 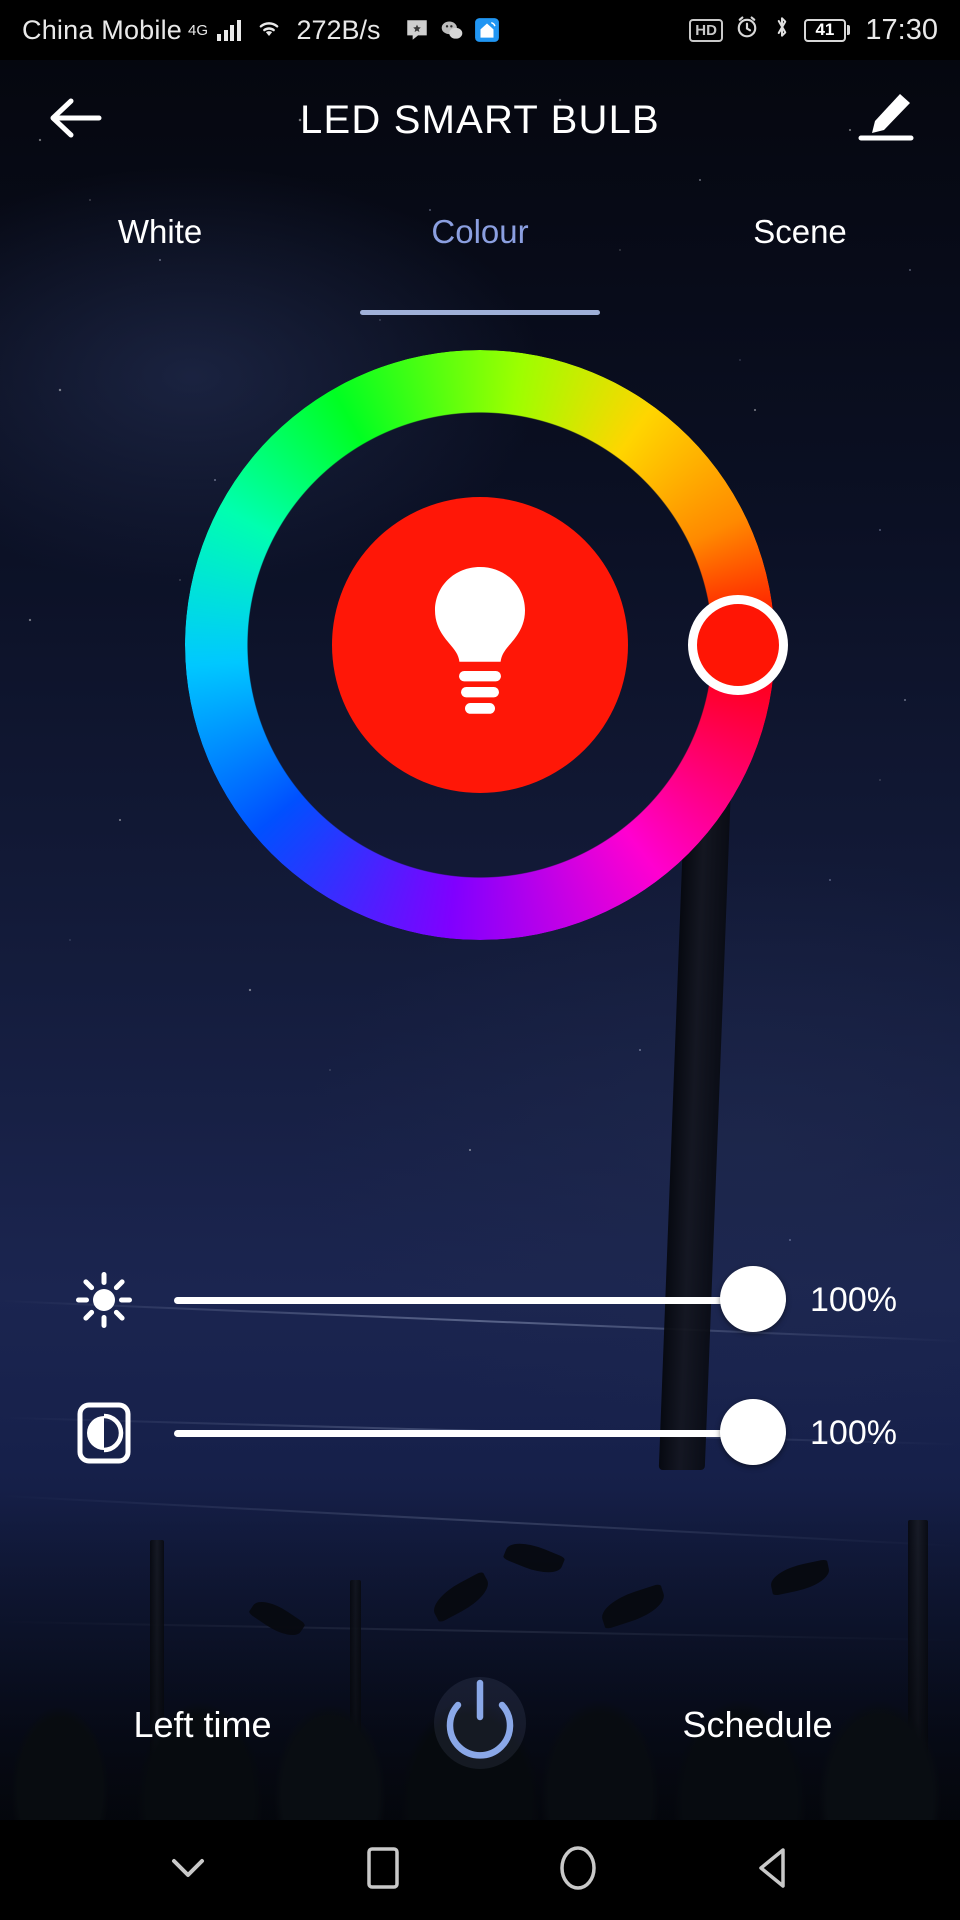 I want to click on left-time-button: Left time, so click(x=202, y=1725).